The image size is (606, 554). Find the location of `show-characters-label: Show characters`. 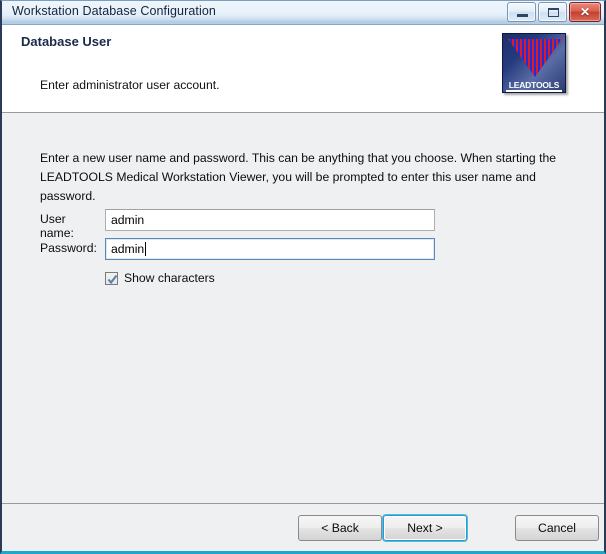

show-characters-label: Show characters is located at coordinates (169, 278).